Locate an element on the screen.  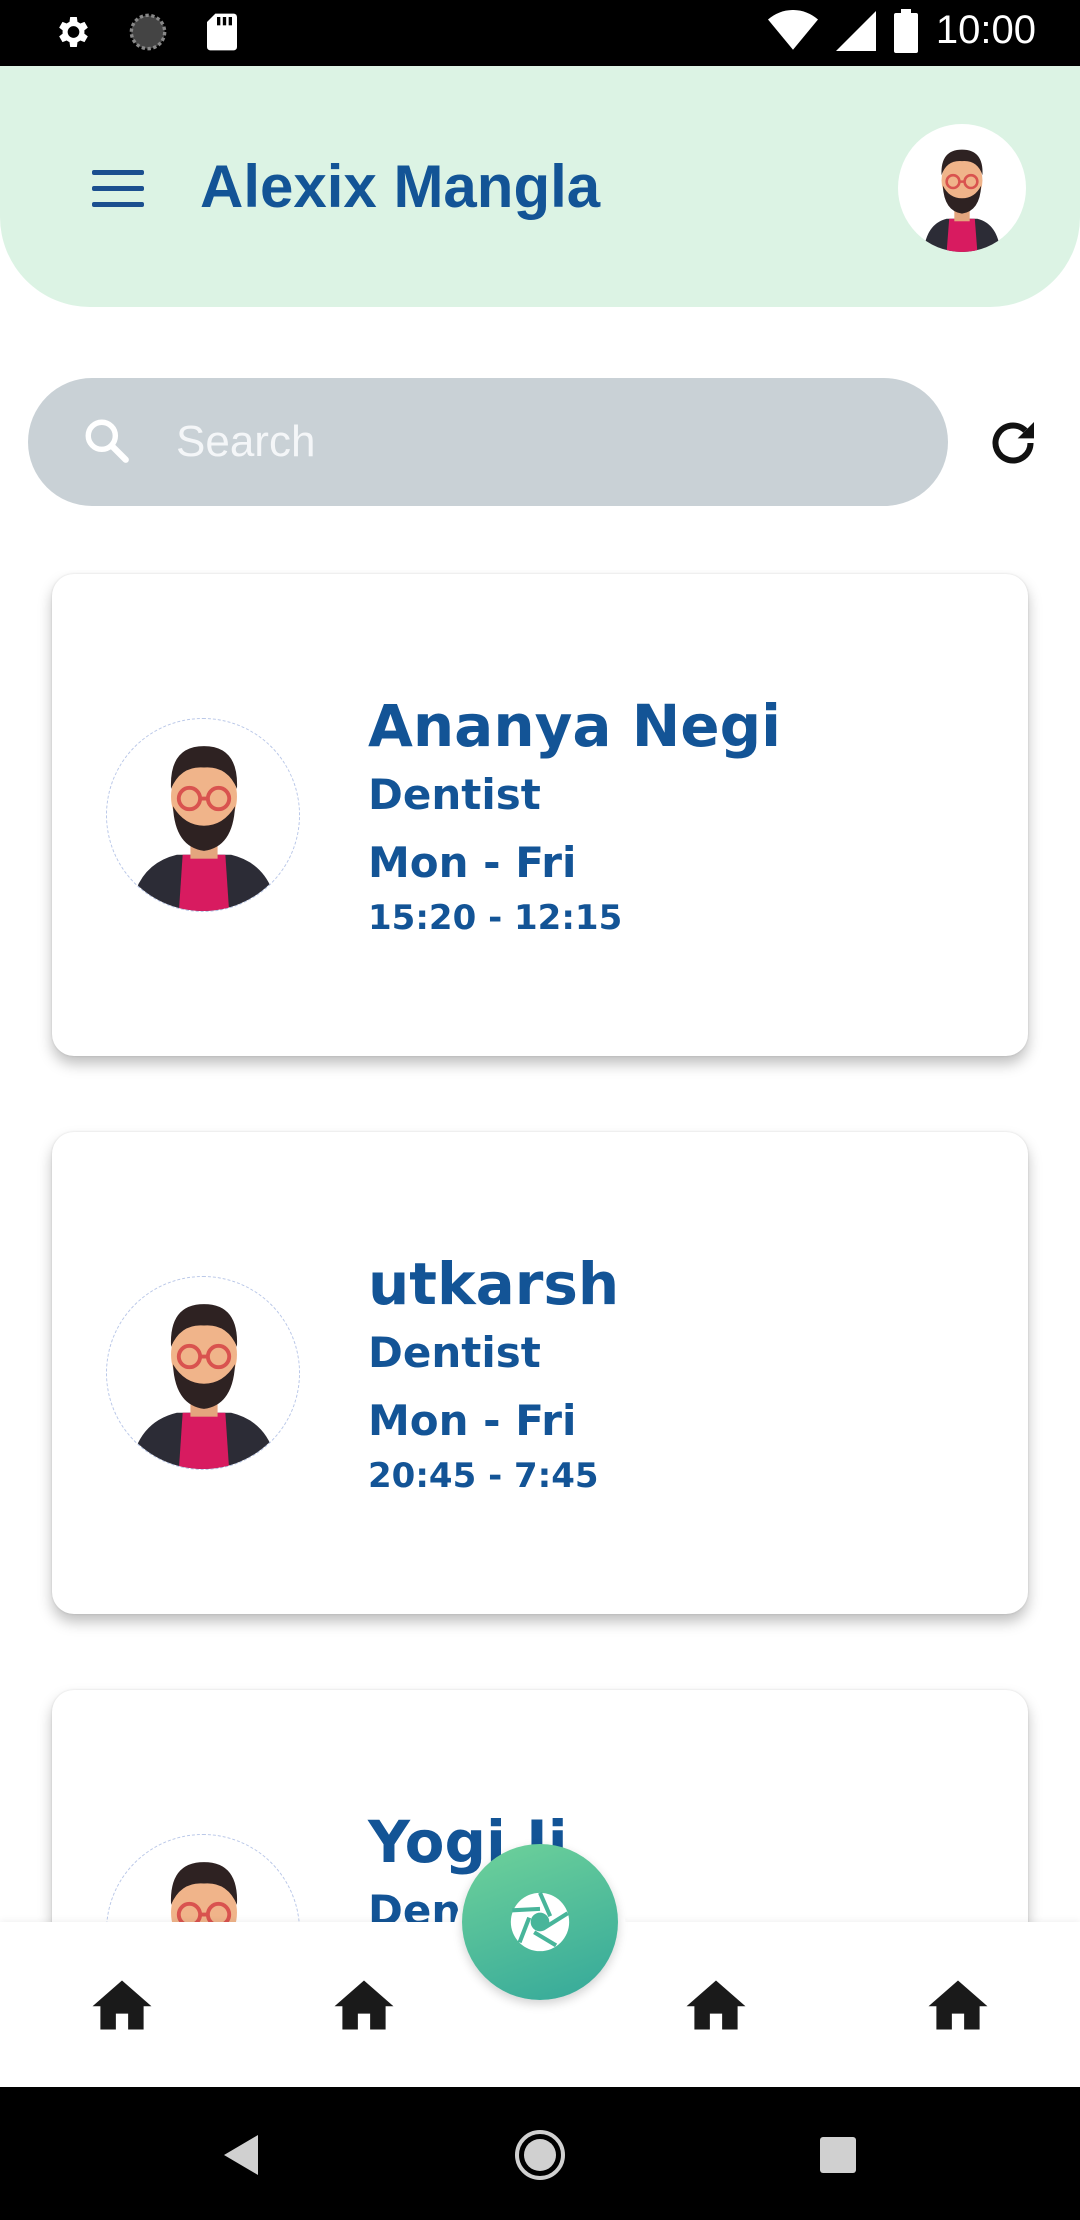
search-input is located at coordinates (536, 442).